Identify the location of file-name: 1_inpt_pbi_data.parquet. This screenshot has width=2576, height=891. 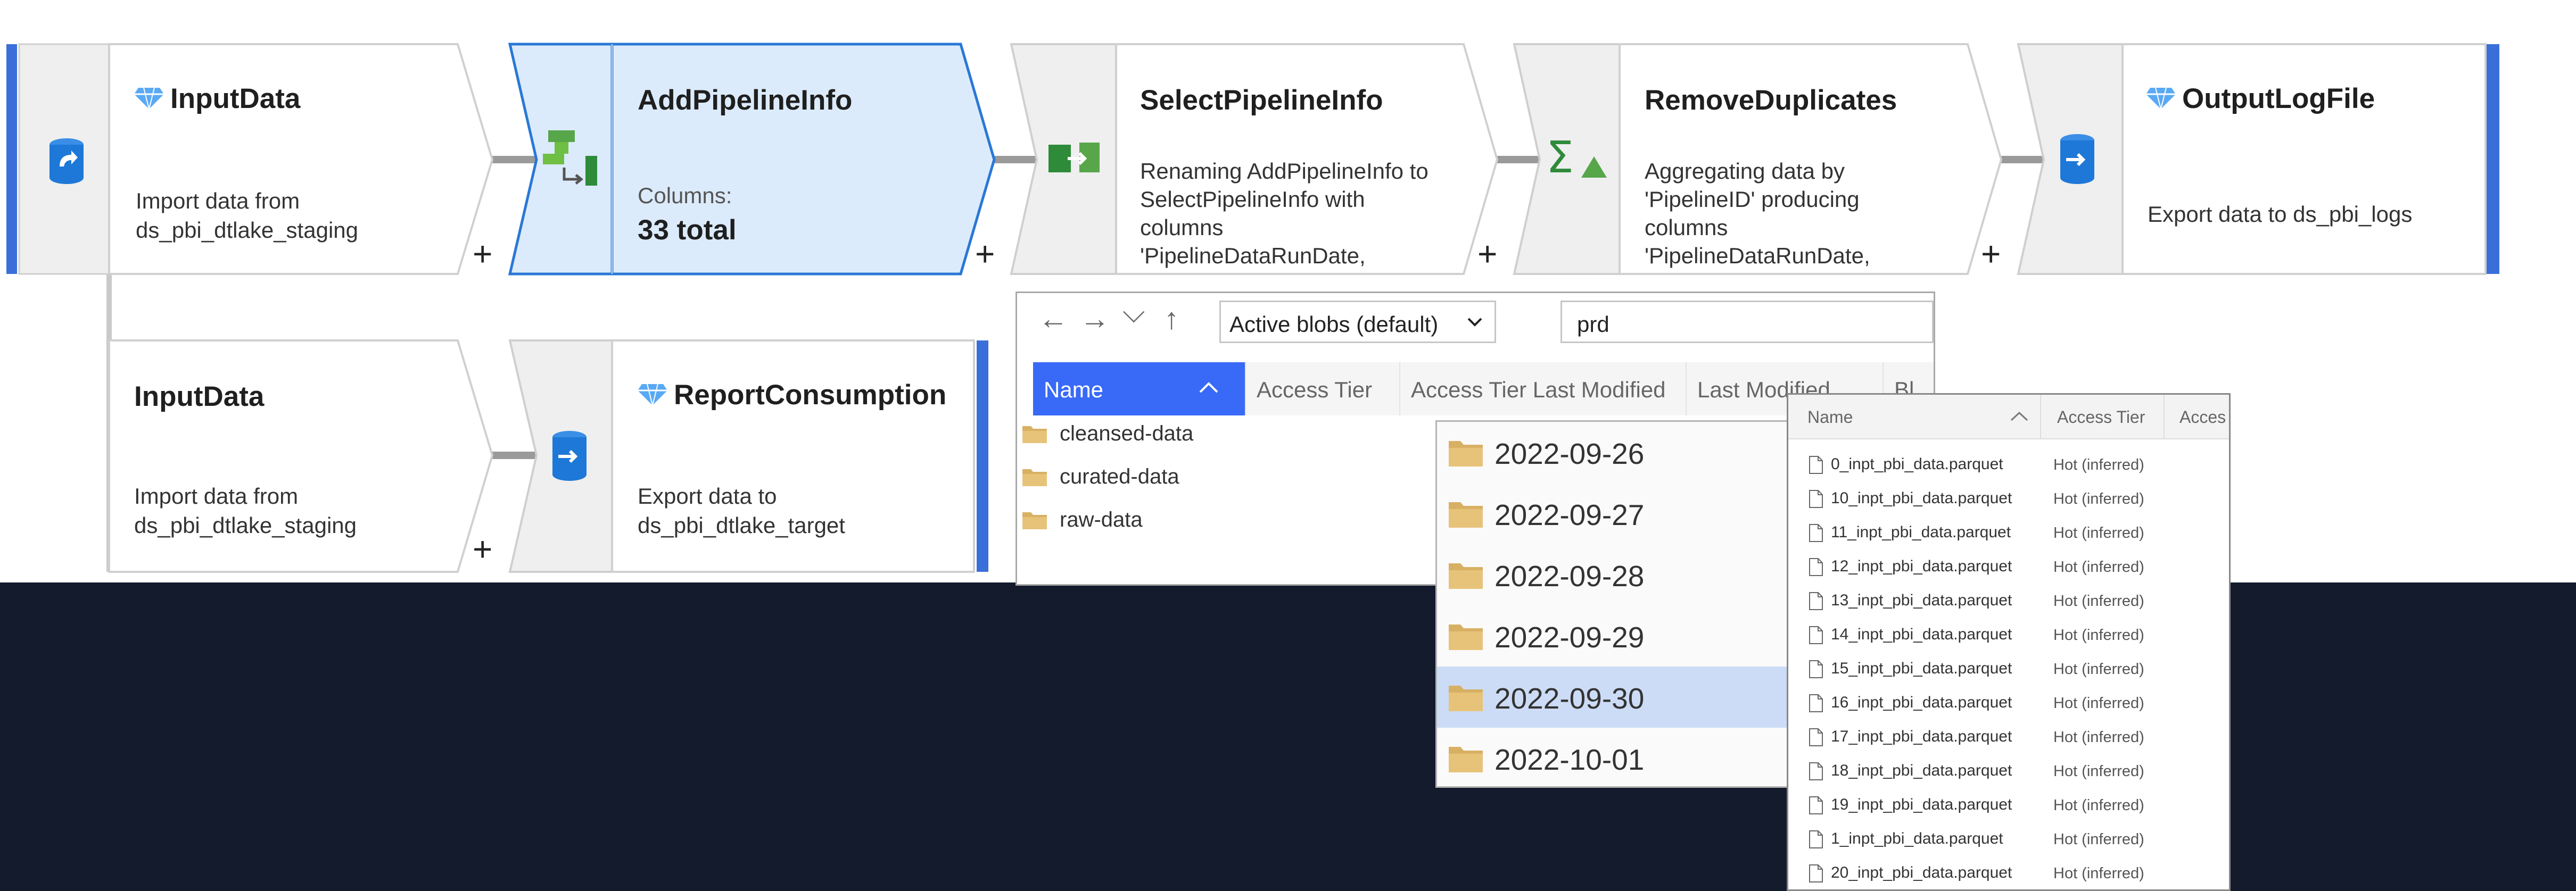
(1917, 839).